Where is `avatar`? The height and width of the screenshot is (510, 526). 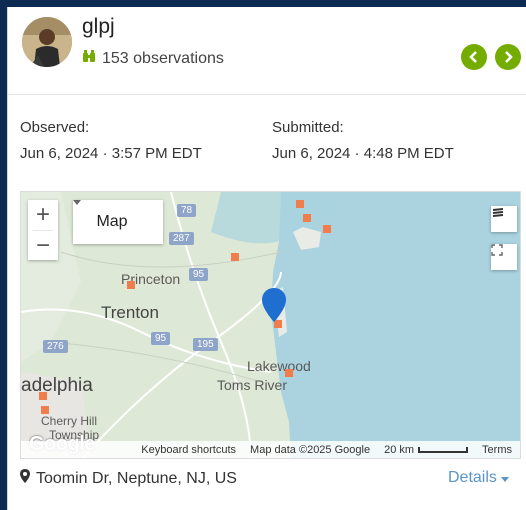 avatar is located at coordinates (47, 42).